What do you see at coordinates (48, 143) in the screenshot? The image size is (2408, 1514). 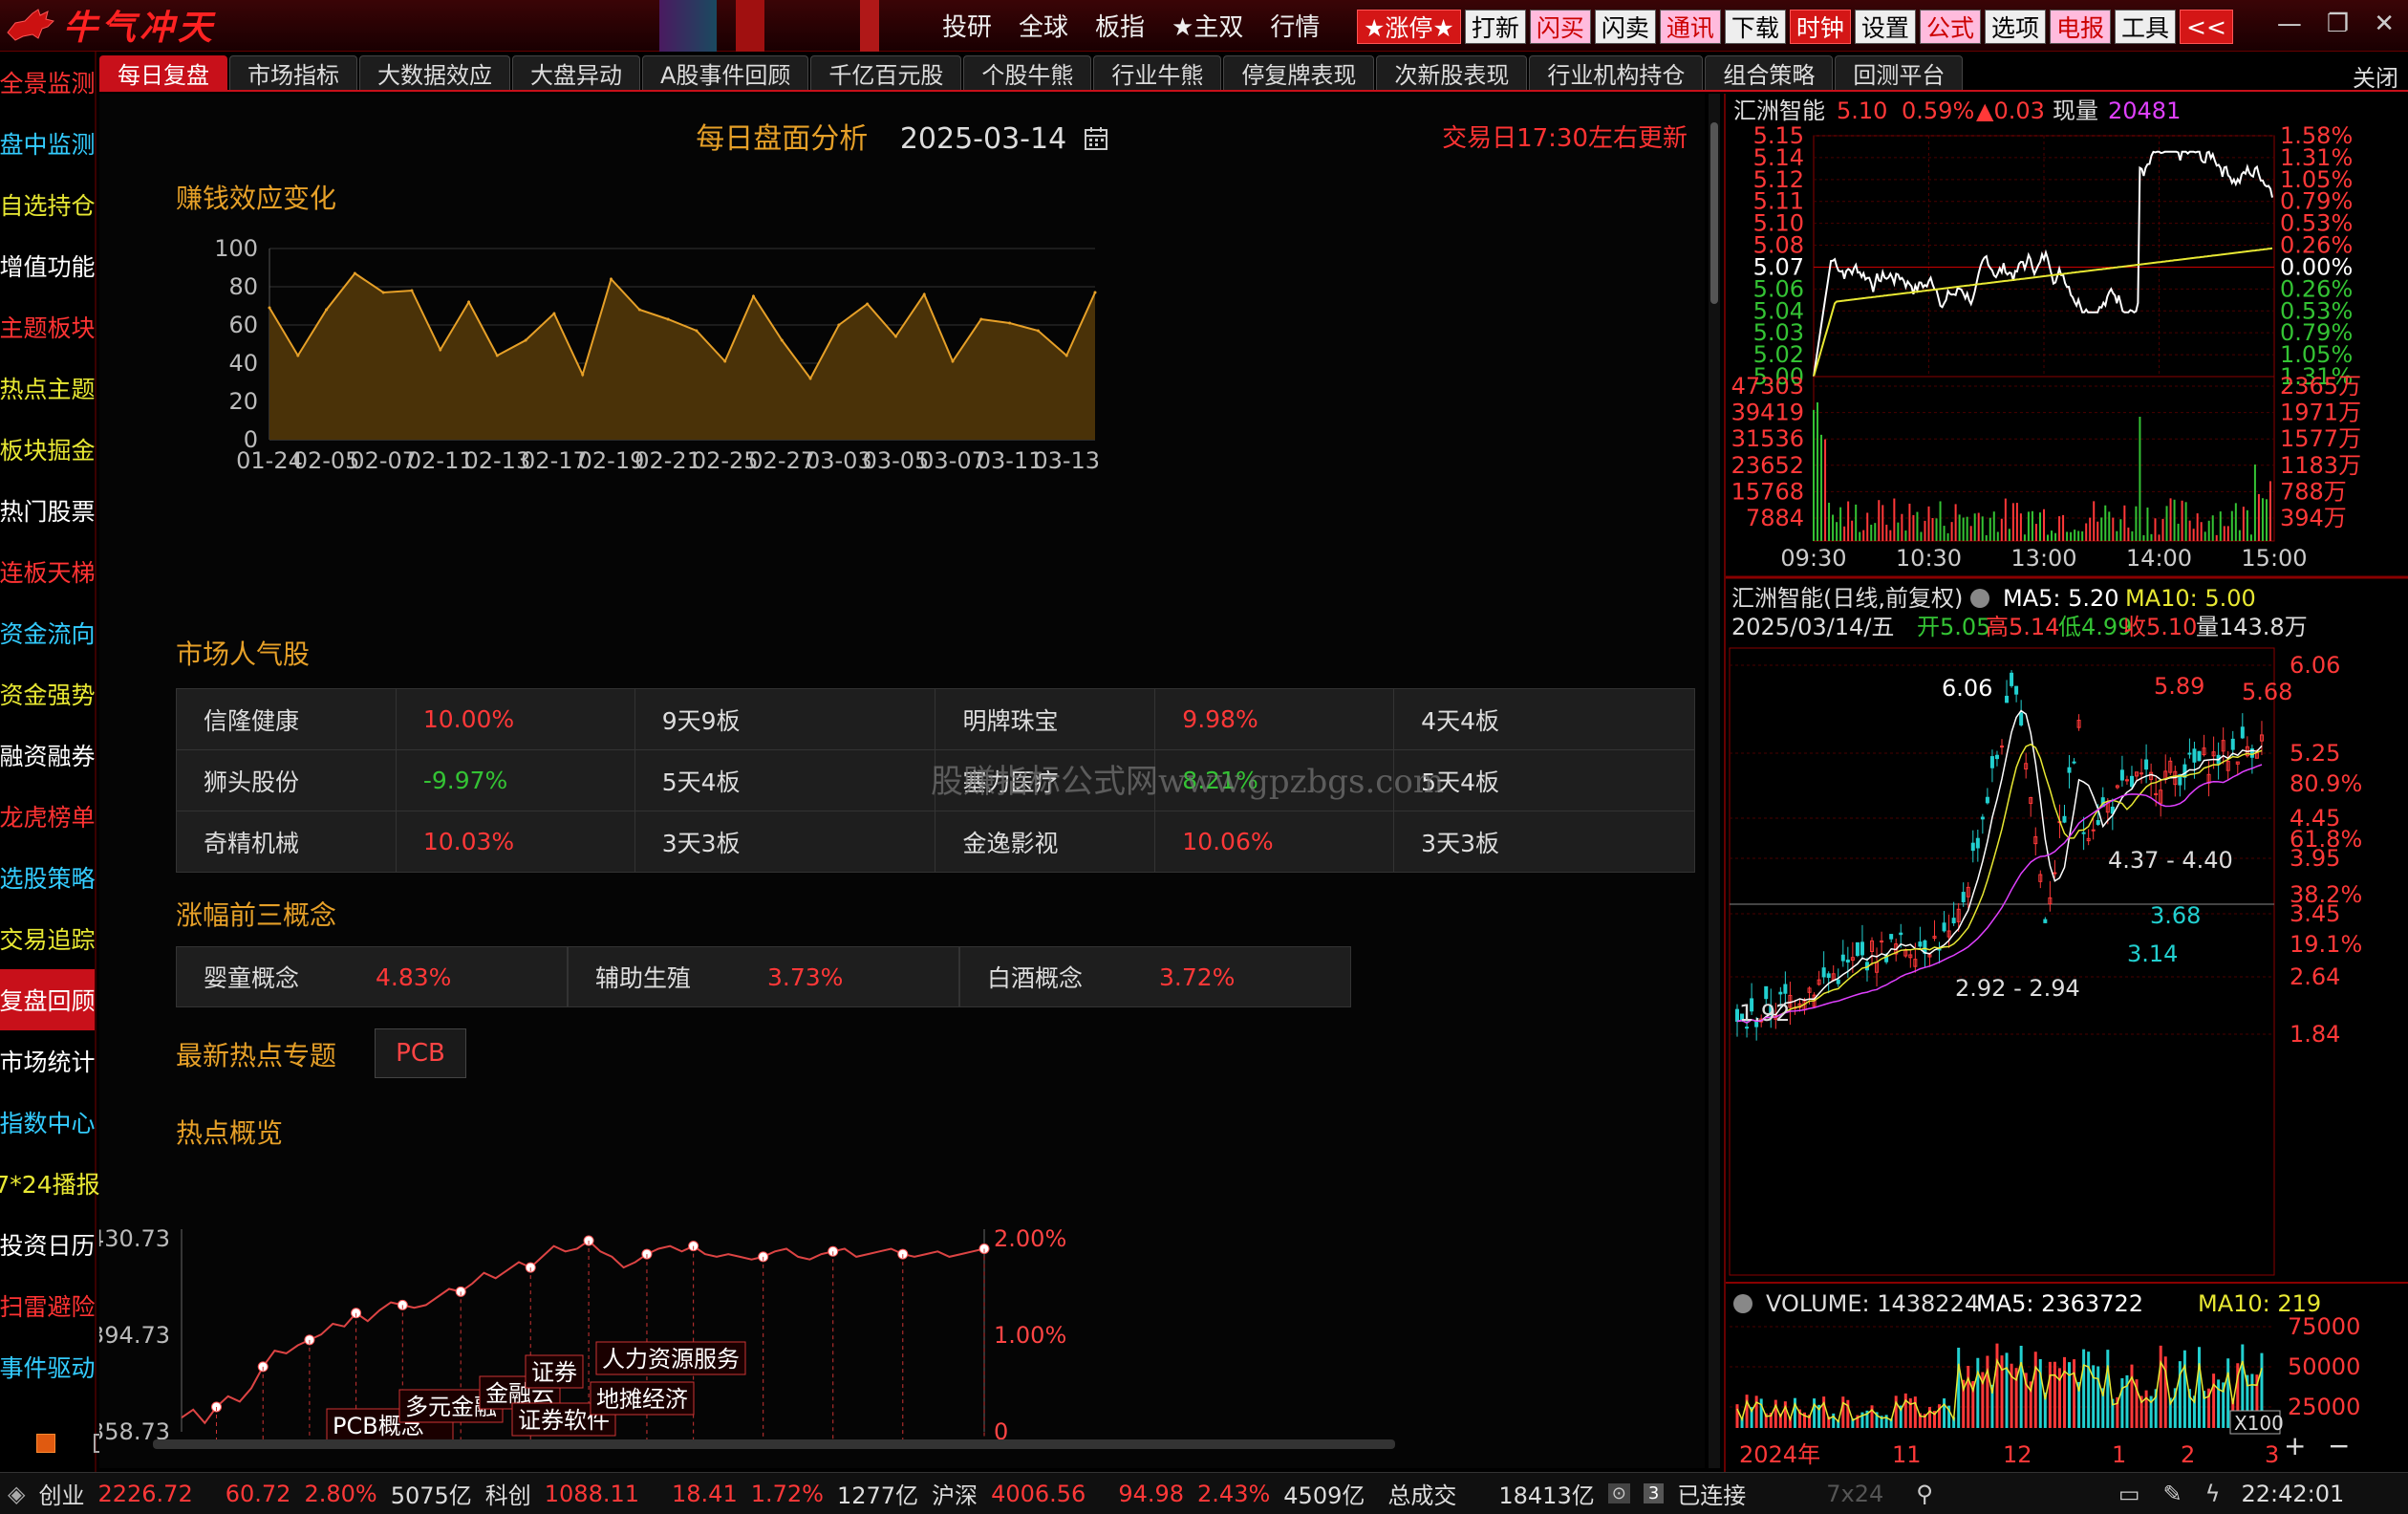 I see `sidebar-item: 盘中监测` at bounding box center [48, 143].